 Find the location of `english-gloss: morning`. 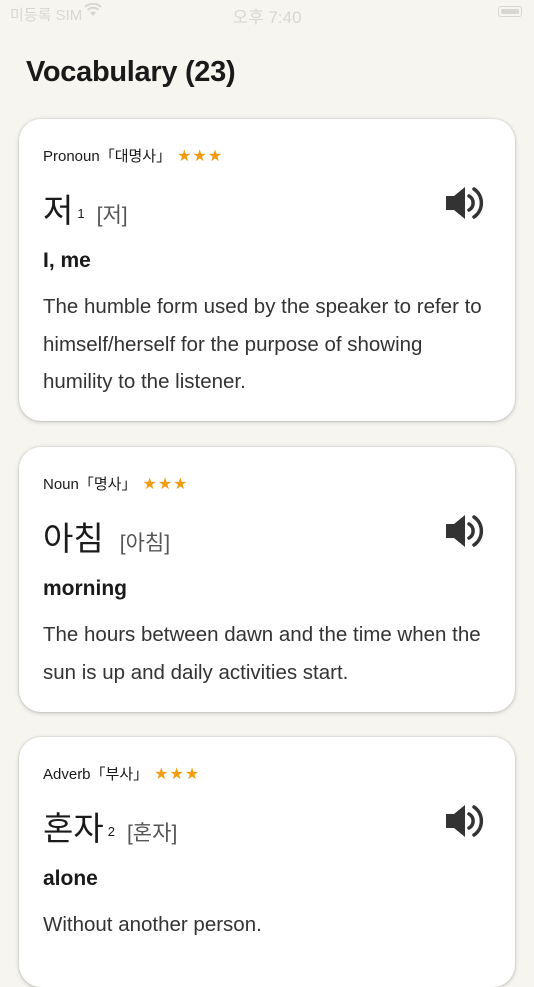

english-gloss: morning is located at coordinates (85, 588).